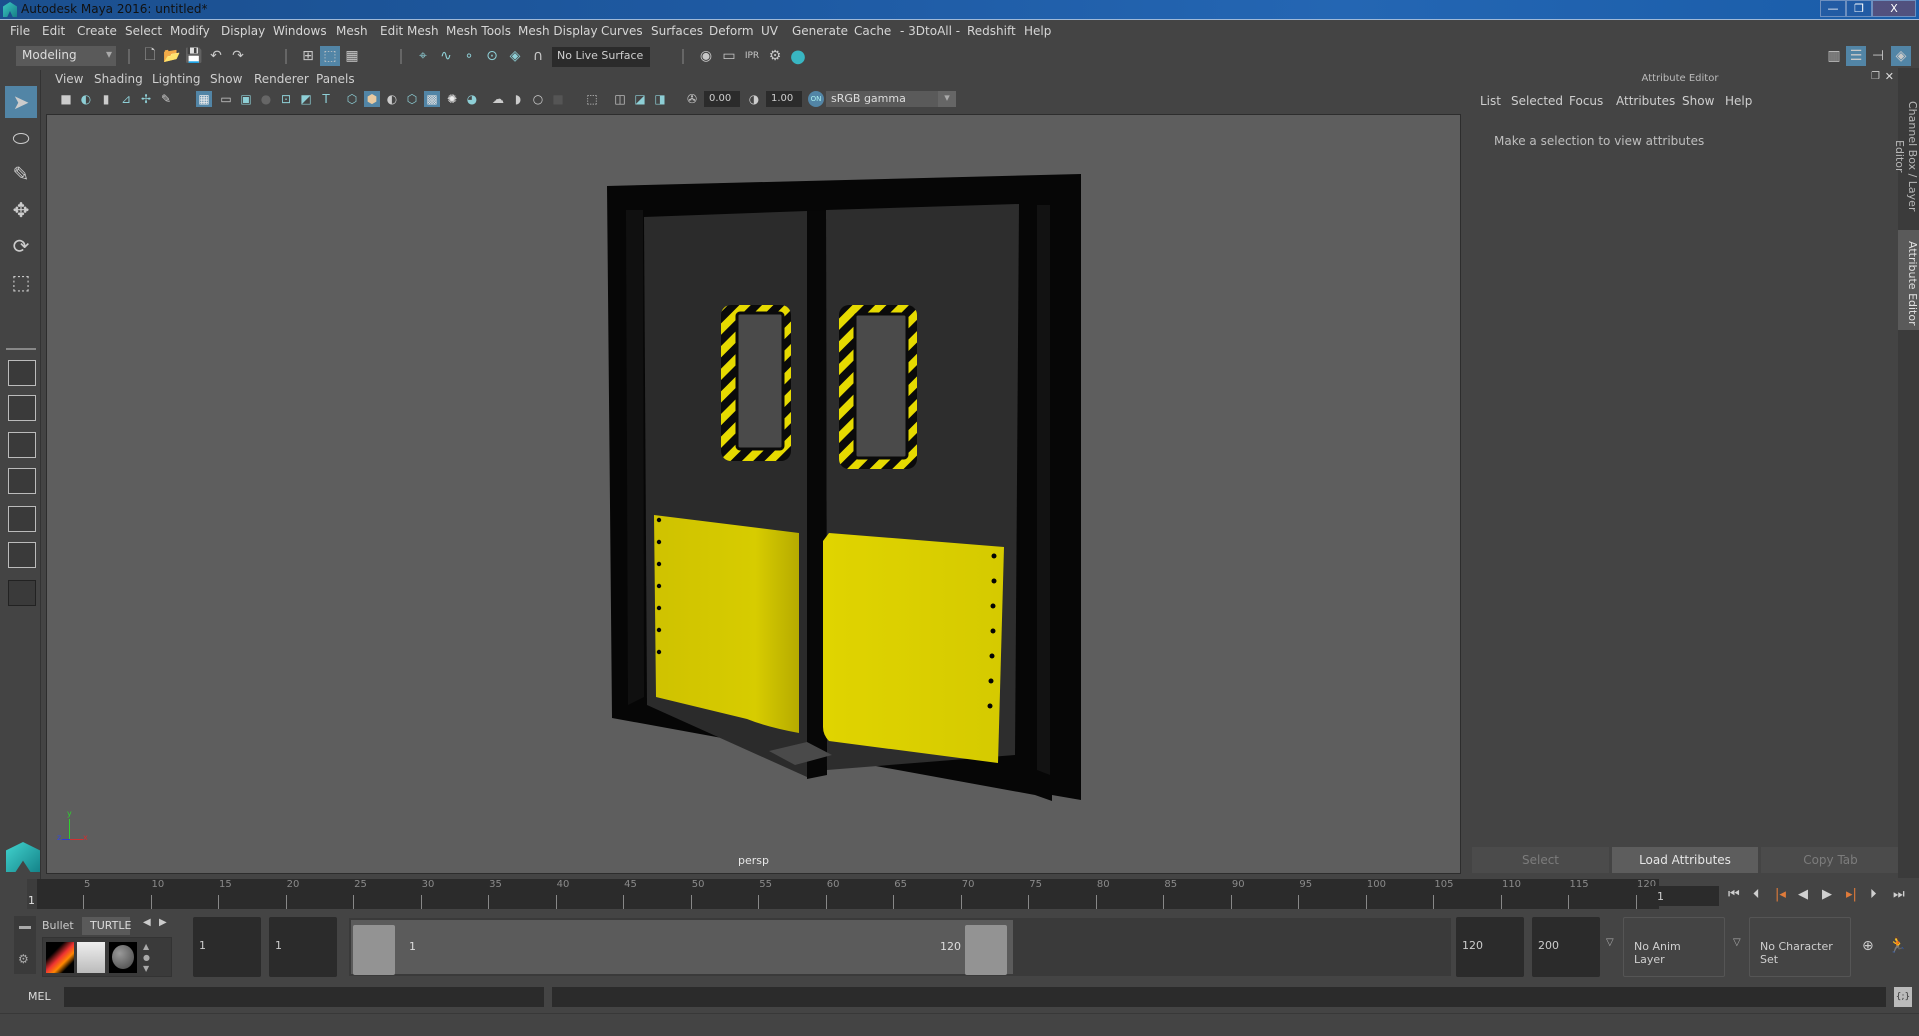  I want to click on view-transform-dropdown: sRGB gamma ▾, so click(891, 99).